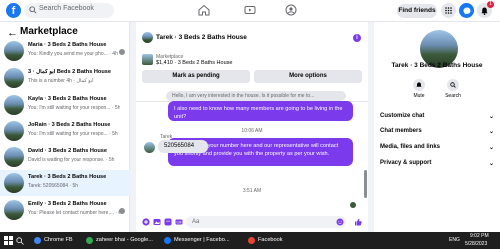 The width and height of the screenshot is (500, 249). I want to click on search-in-chat-button: Search, so click(453, 89).